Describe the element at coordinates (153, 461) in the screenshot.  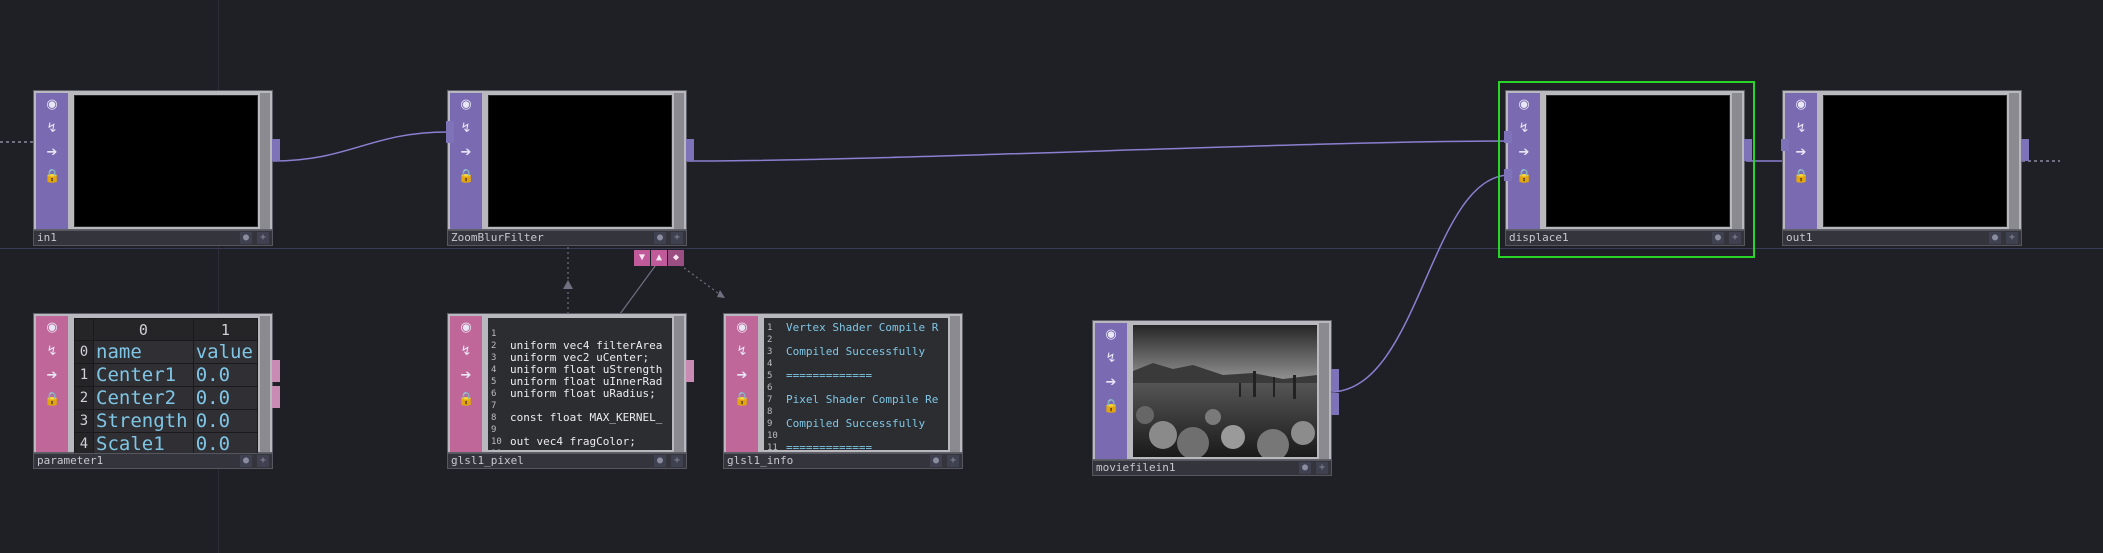
I see `node-name-bar: parameter1 ● +` at that location.